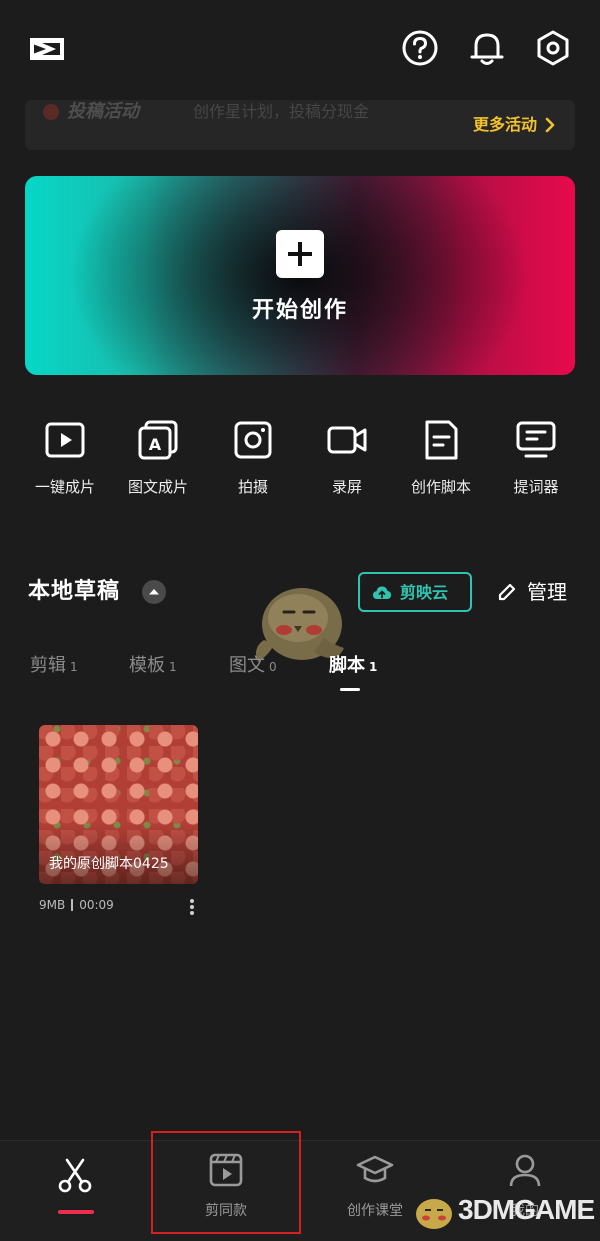  What do you see at coordinates (424, 592) in the screenshot?
I see `cloud-drive-label: 剪映云` at bounding box center [424, 592].